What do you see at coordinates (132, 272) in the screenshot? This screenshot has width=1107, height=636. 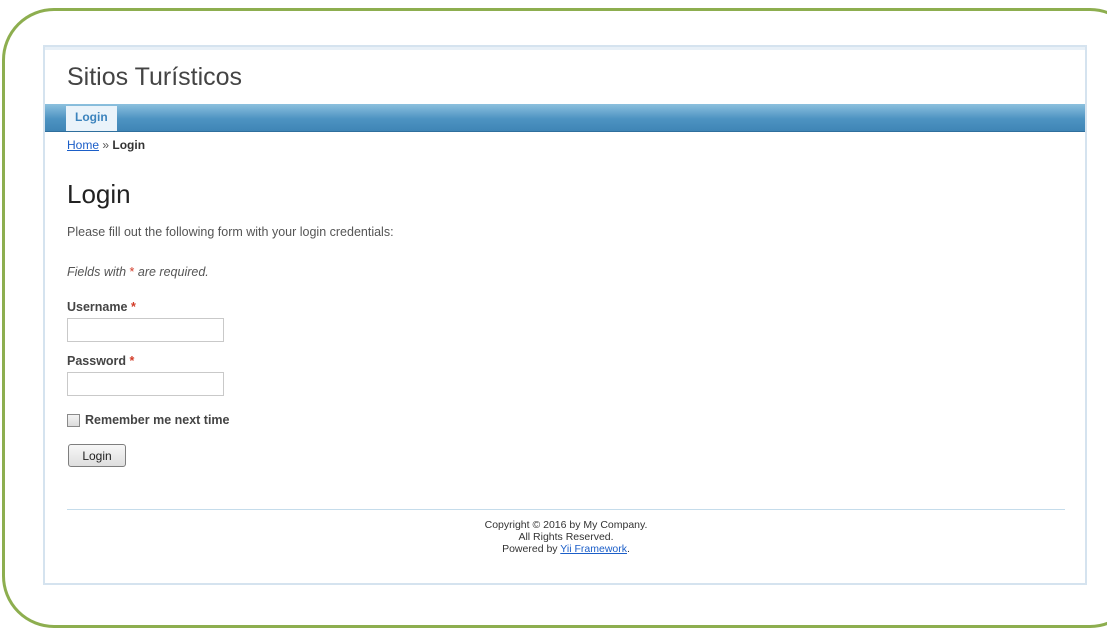 I see `required-marker: *` at bounding box center [132, 272].